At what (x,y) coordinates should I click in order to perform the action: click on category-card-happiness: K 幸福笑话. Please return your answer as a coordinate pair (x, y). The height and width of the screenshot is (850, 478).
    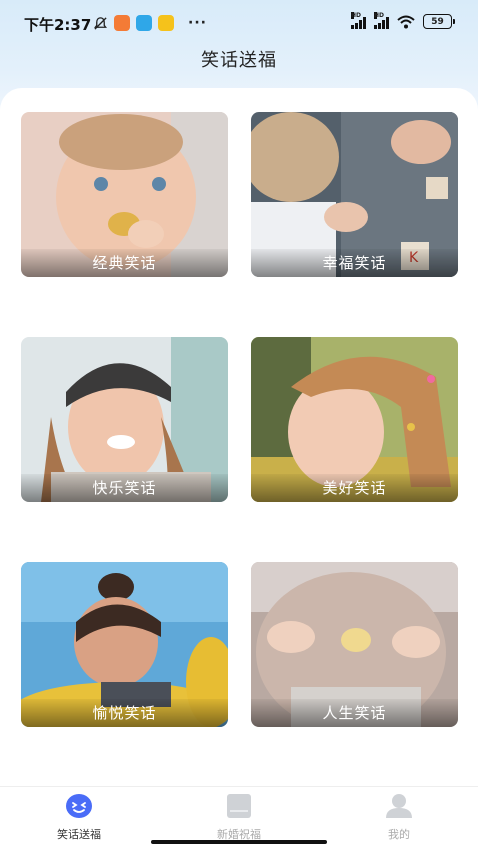
    Looking at the image, I should click on (354, 194).